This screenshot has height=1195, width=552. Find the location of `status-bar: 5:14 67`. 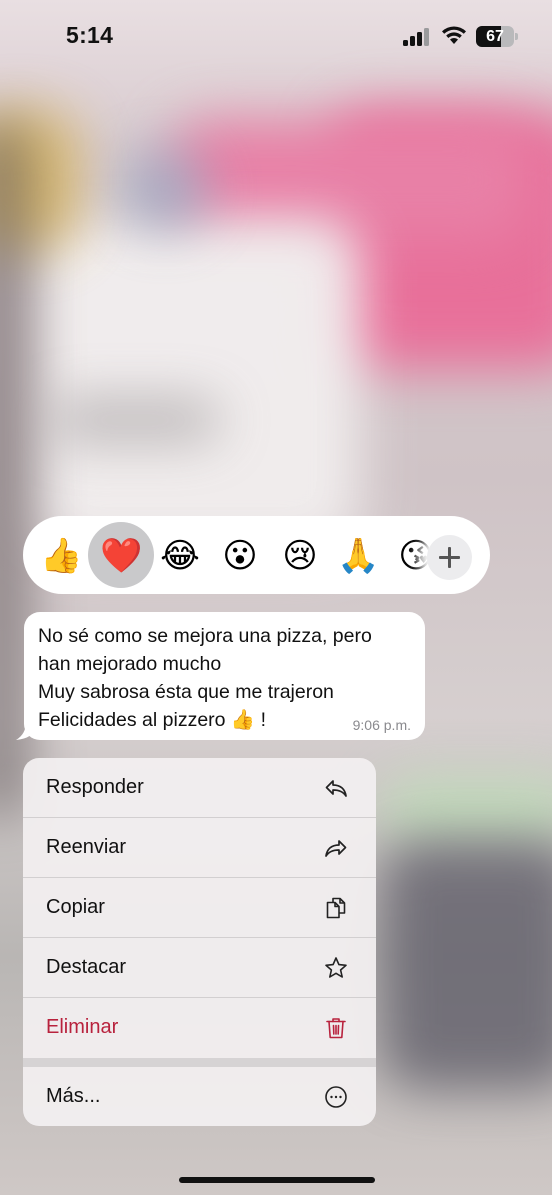

status-bar: 5:14 67 is located at coordinates (276, 35).